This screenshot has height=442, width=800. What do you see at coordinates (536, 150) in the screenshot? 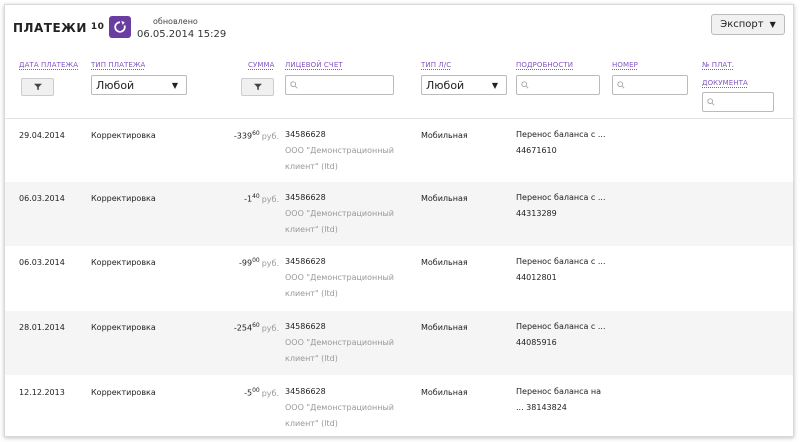
I see `details-line2: 44671610` at bounding box center [536, 150].